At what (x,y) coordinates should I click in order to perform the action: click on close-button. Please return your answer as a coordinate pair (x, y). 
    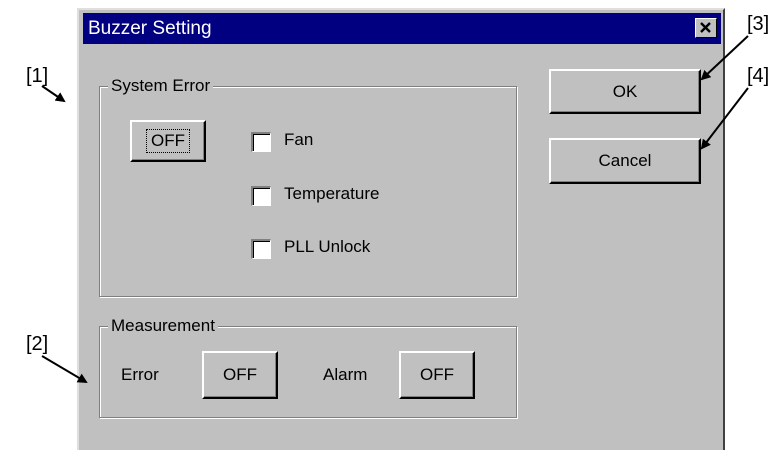
    Looking at the image, I should click on (706, 28).